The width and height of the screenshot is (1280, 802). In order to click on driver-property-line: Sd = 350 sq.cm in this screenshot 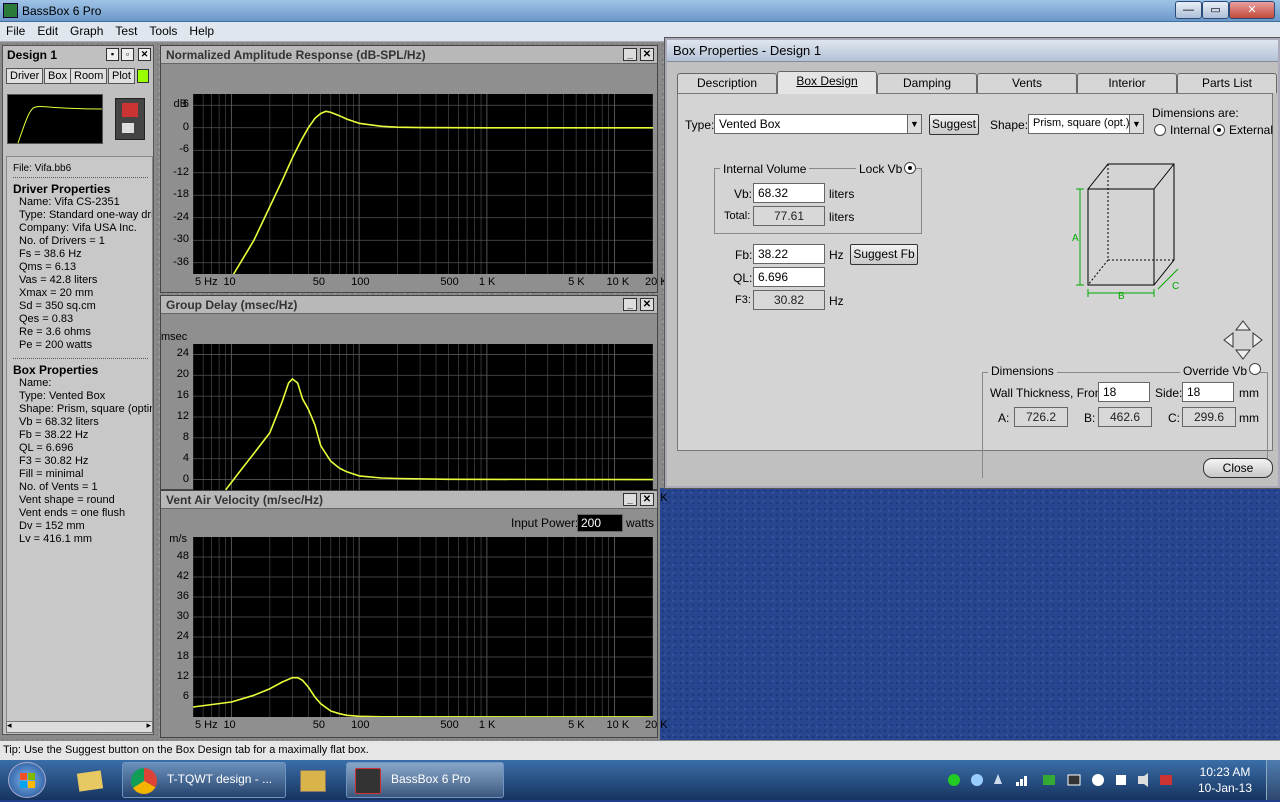, I will do `click(57, 306)`.